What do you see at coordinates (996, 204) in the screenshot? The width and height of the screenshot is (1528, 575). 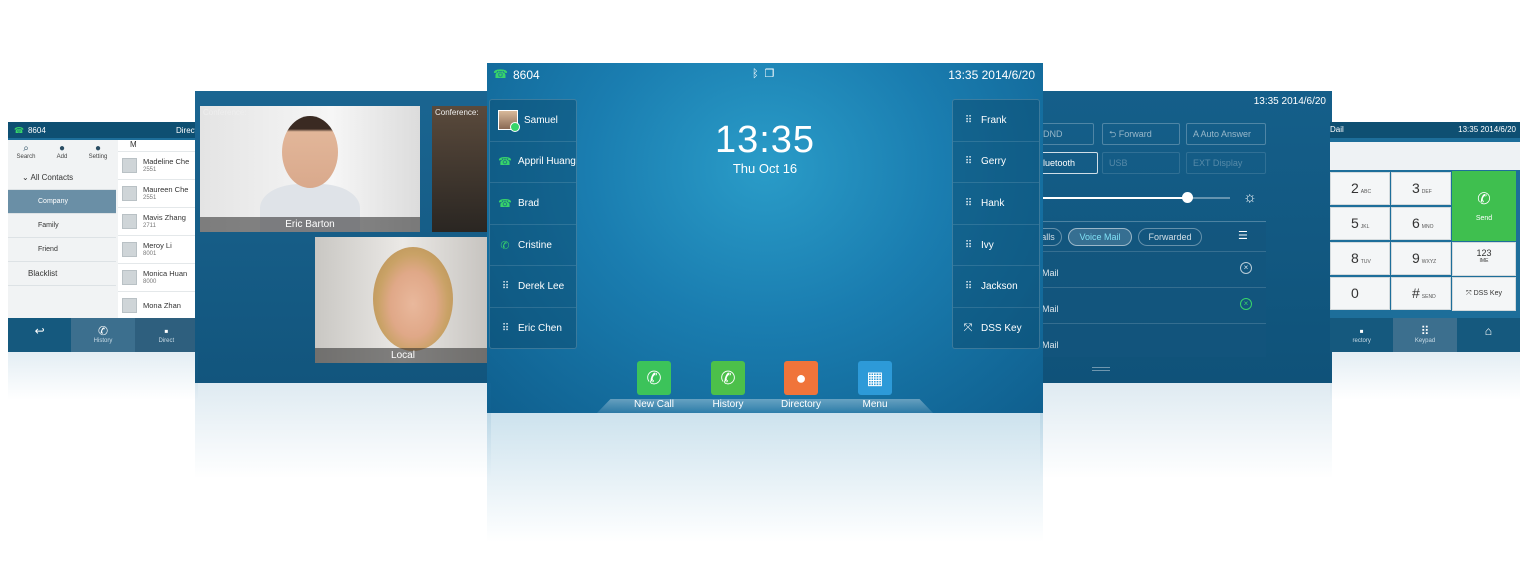 I see `line-key-hank: ⠿ Hank` at bounding box center [996, 204].